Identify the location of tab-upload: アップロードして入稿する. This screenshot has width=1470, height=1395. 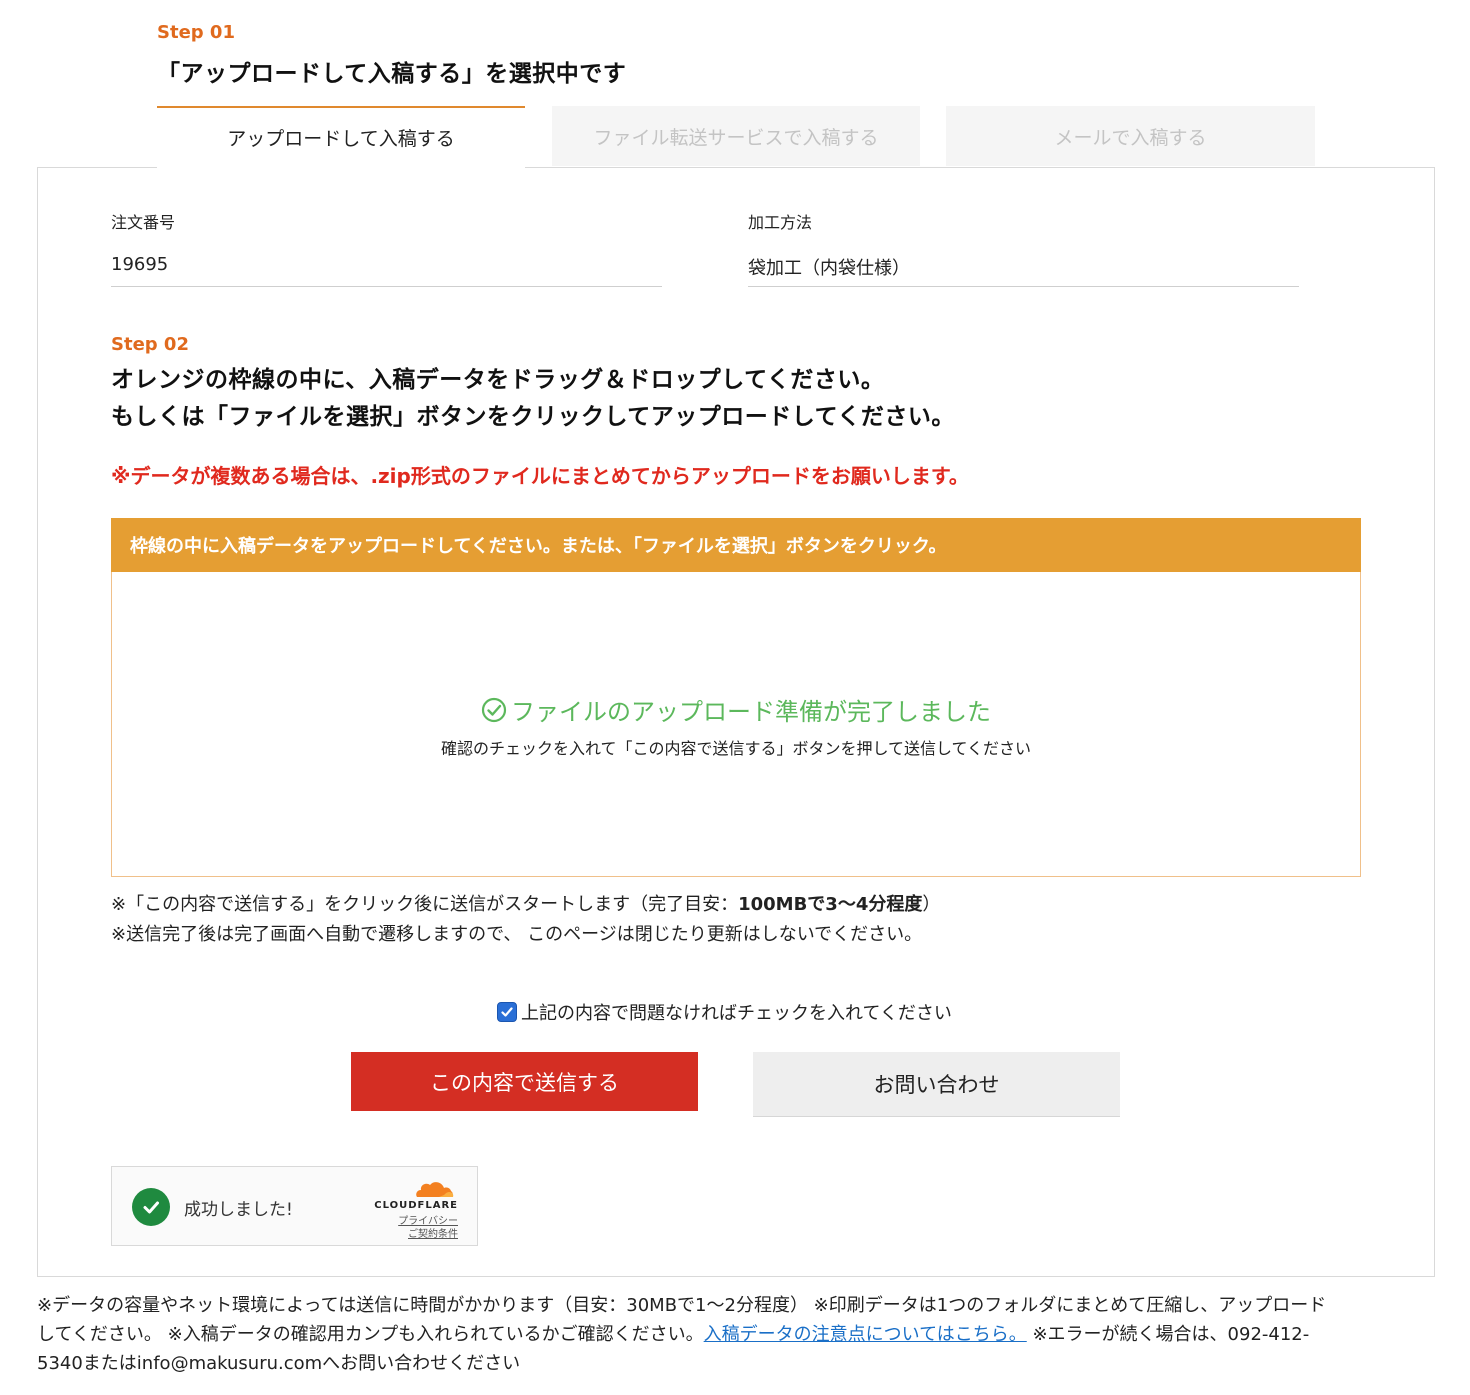
(341, 136).